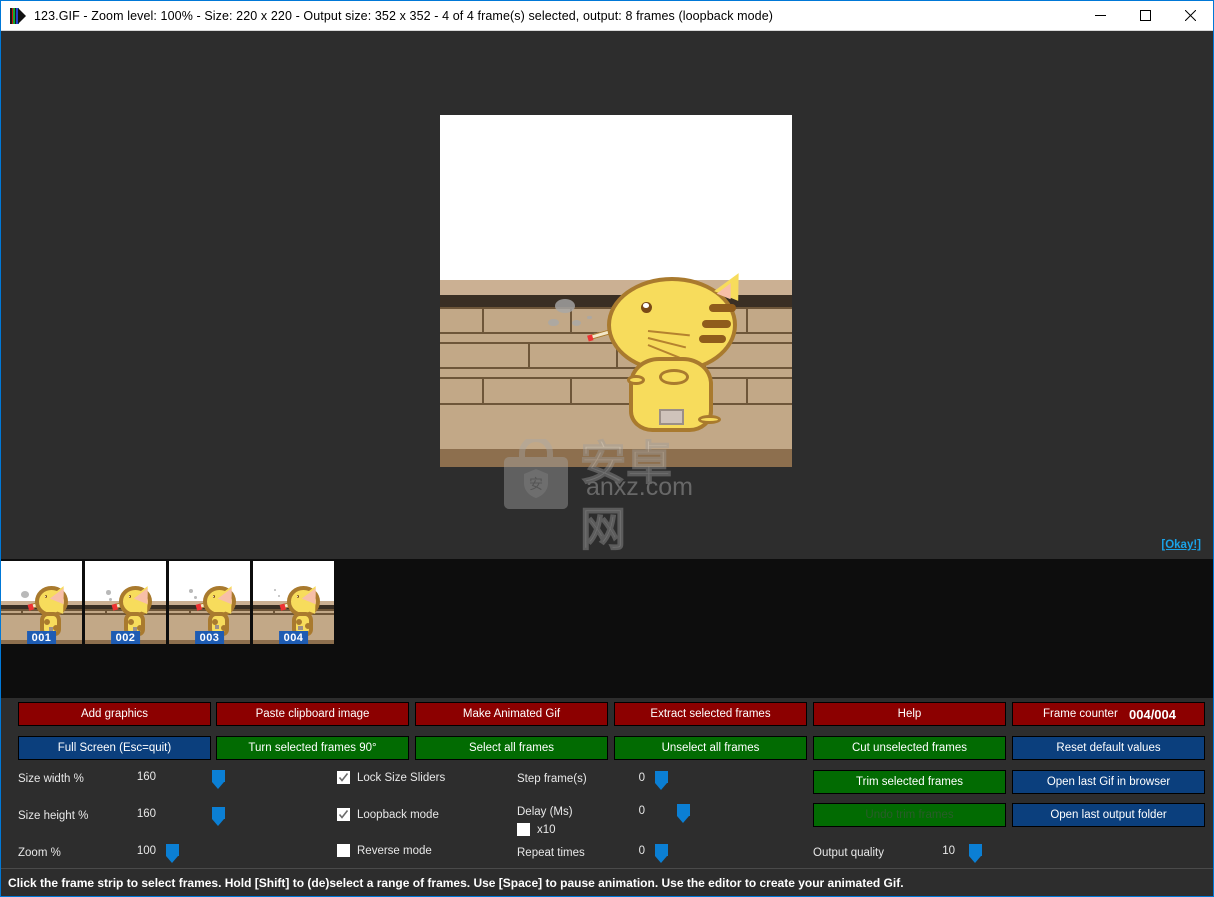 Image resolution: width=1214 pixels, height=897 pixels. Describe the element at coordinates (401, 777) in the screenshot. I see `lock-size-sliders-label: Lock Size Sliders` at that location.